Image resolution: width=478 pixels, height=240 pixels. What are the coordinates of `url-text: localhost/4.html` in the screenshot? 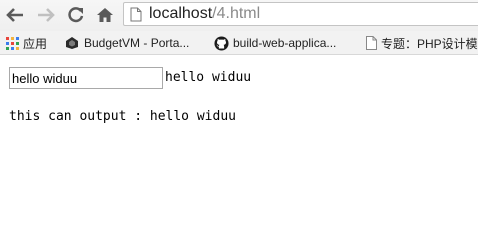 It's located at (204, 14).